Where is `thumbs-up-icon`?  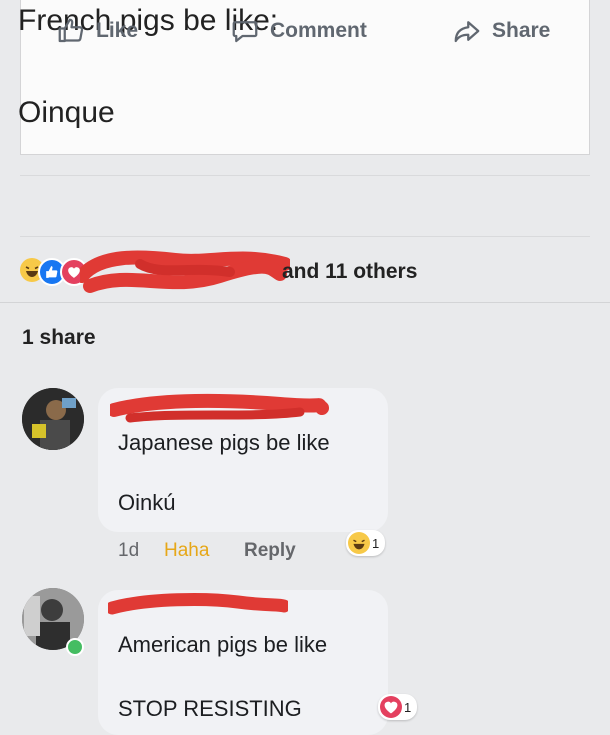 thumbs-up-icon is located at coordinates (71, 31).